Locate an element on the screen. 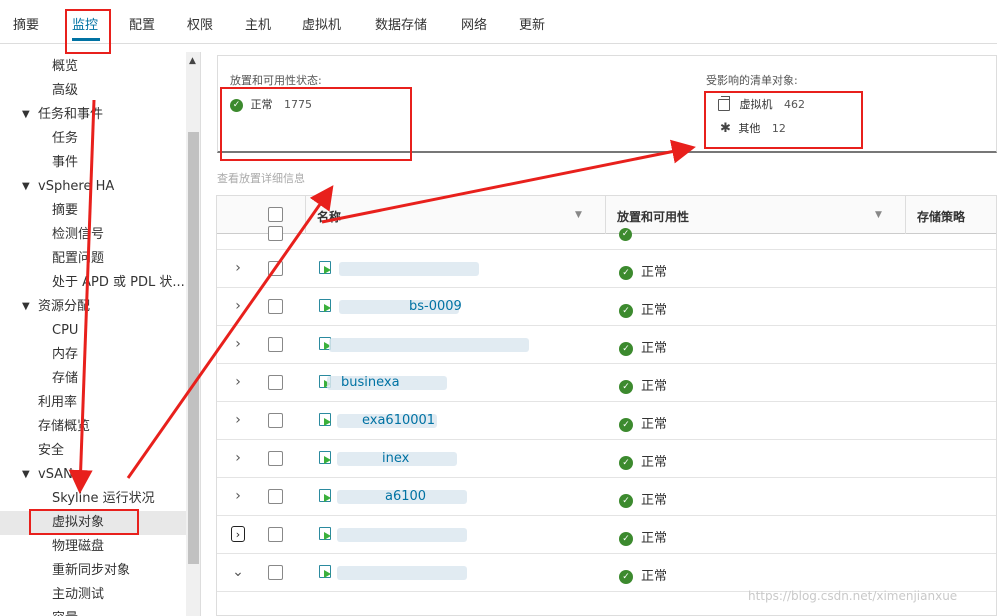  sidebar-item: 摘要 is located at coordinates (93, 211).